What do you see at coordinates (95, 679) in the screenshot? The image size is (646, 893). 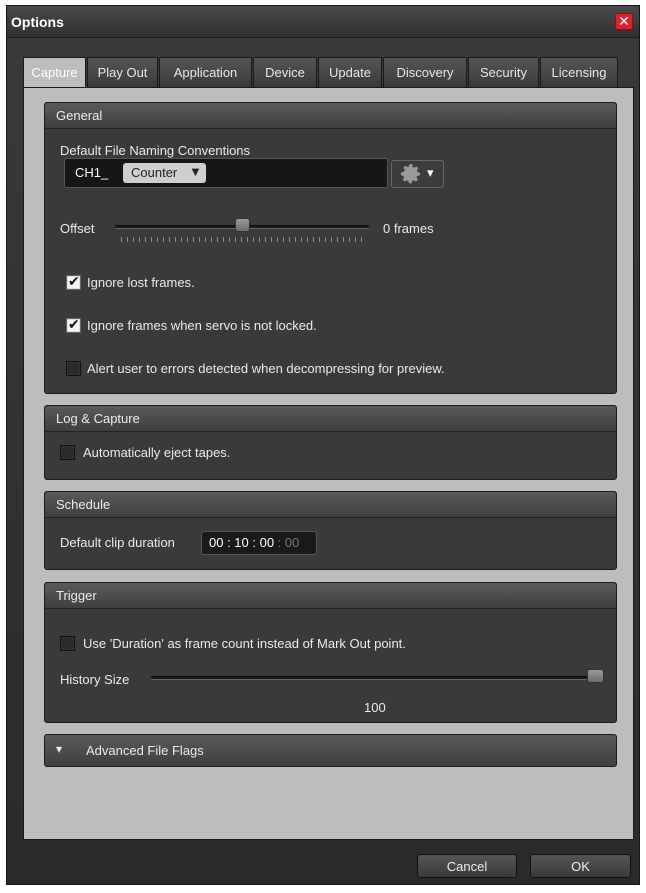 I see `history-size-label: History Size` at bounding box center [95, 679].